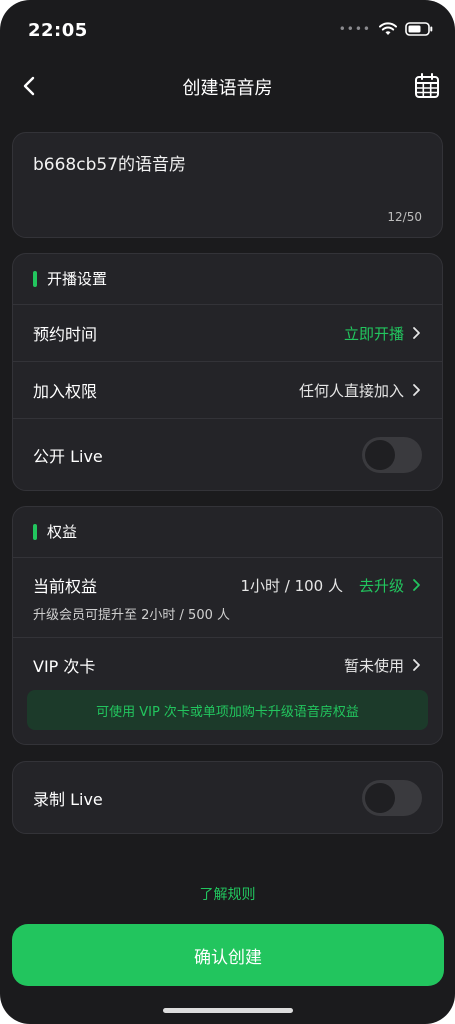  Describe the element at coordinates (354, 29) in the screenshot. I see `signal-dots: ••••` at that location.